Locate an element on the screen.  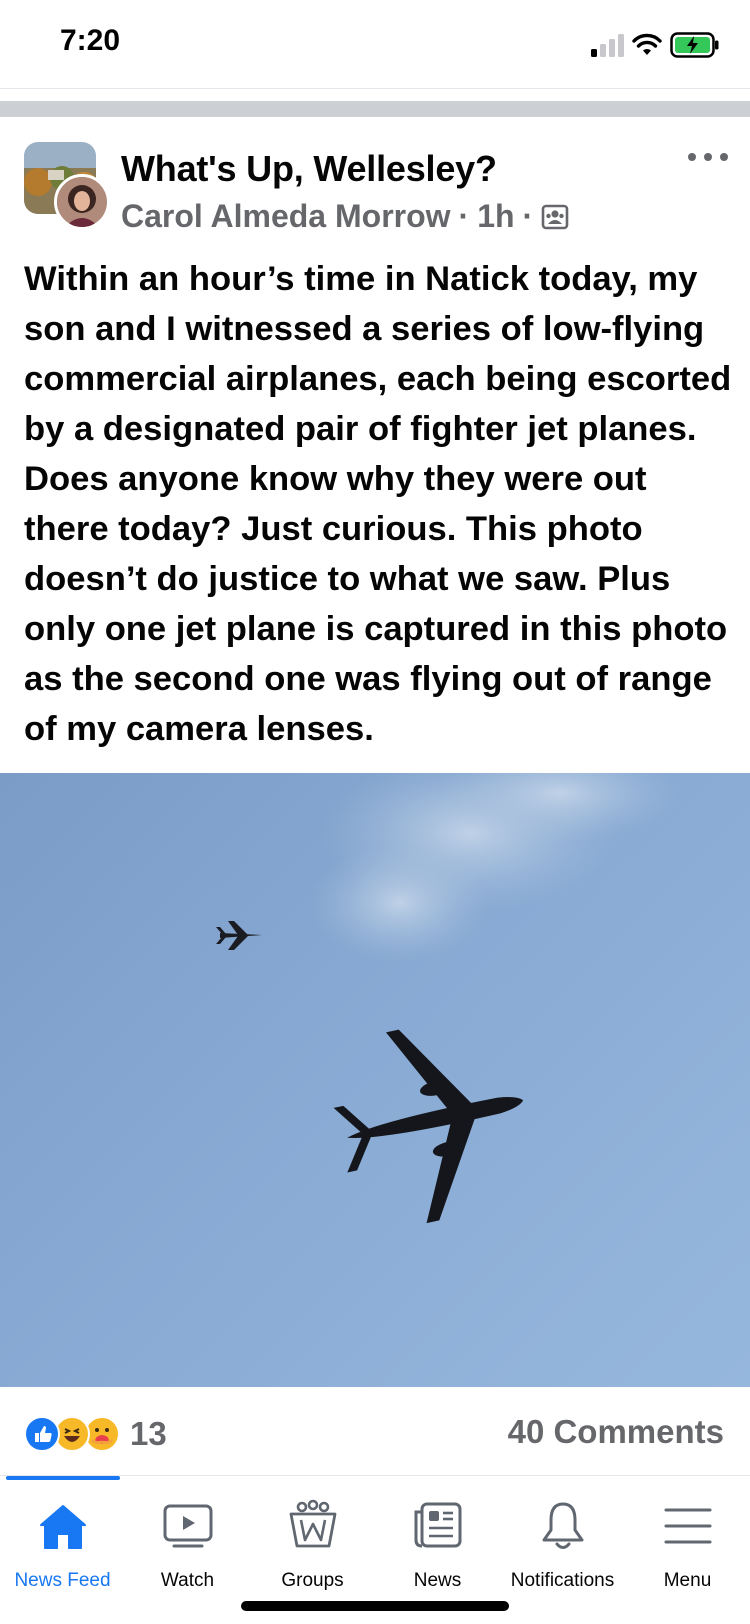
home-icon is located at coordinates (62, 1527).